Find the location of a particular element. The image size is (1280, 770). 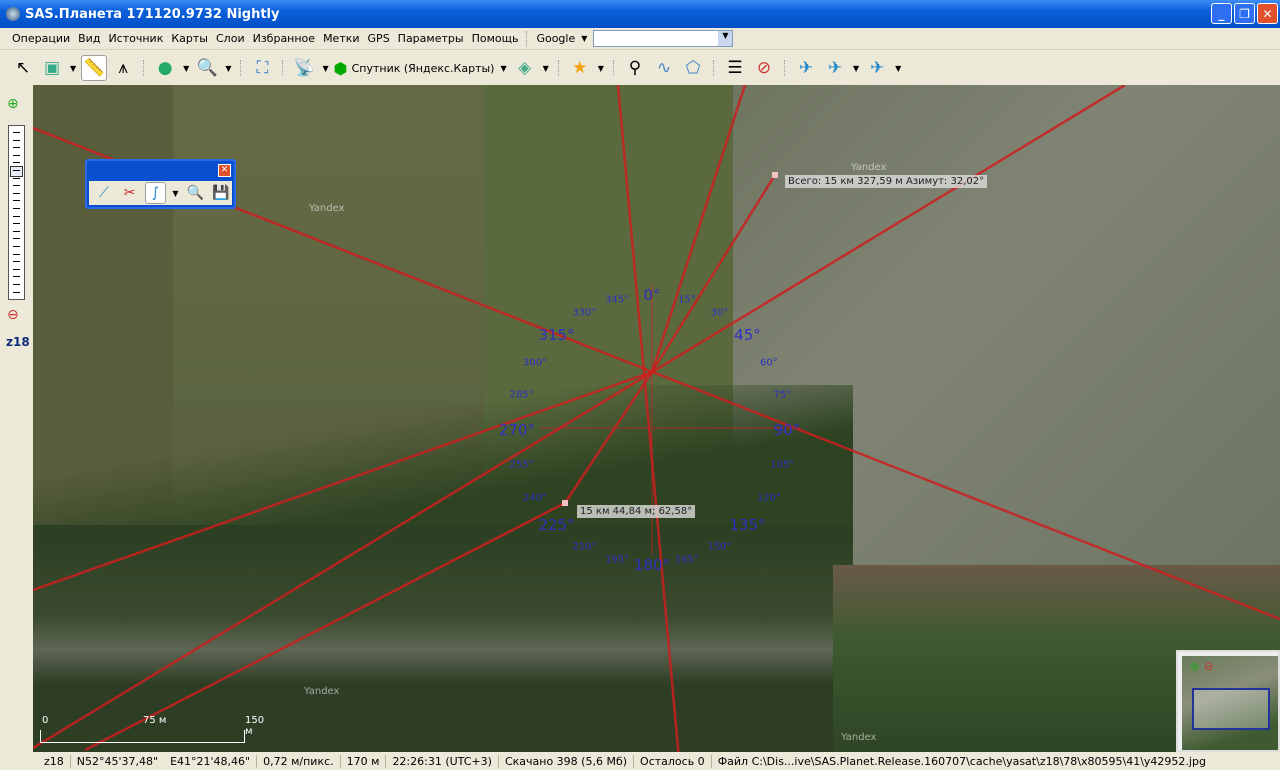

app-icon is located at coordinates (13, 14).